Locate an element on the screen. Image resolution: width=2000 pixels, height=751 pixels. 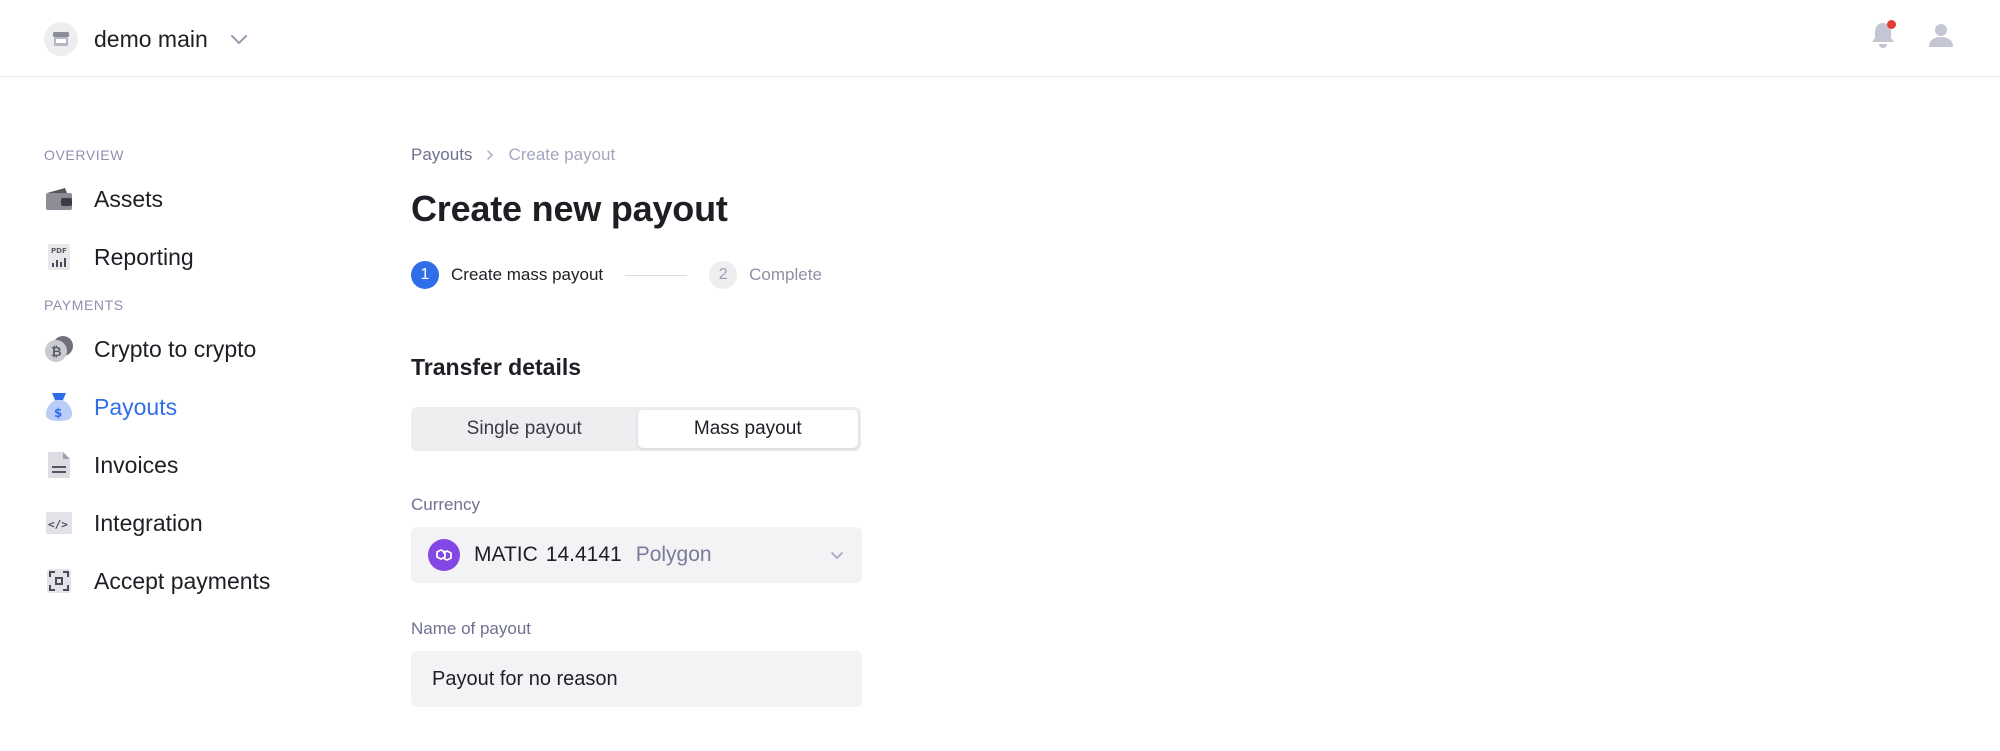
workspace-switcher: demo main is located at coordinates (146, 39).